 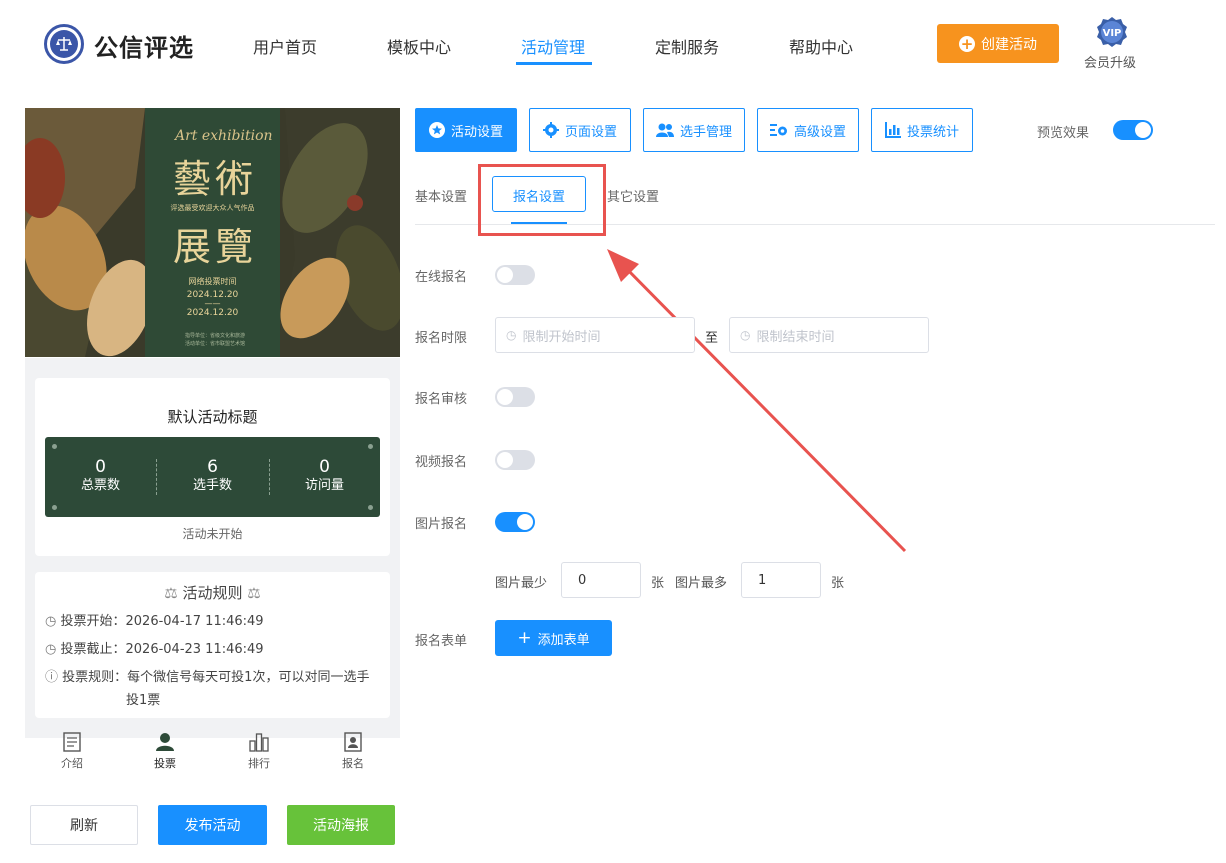 What do you see at coordinates (515, 460) in the screenshot?
I see `video-signup-toggle` at bounding box center [515, 460].